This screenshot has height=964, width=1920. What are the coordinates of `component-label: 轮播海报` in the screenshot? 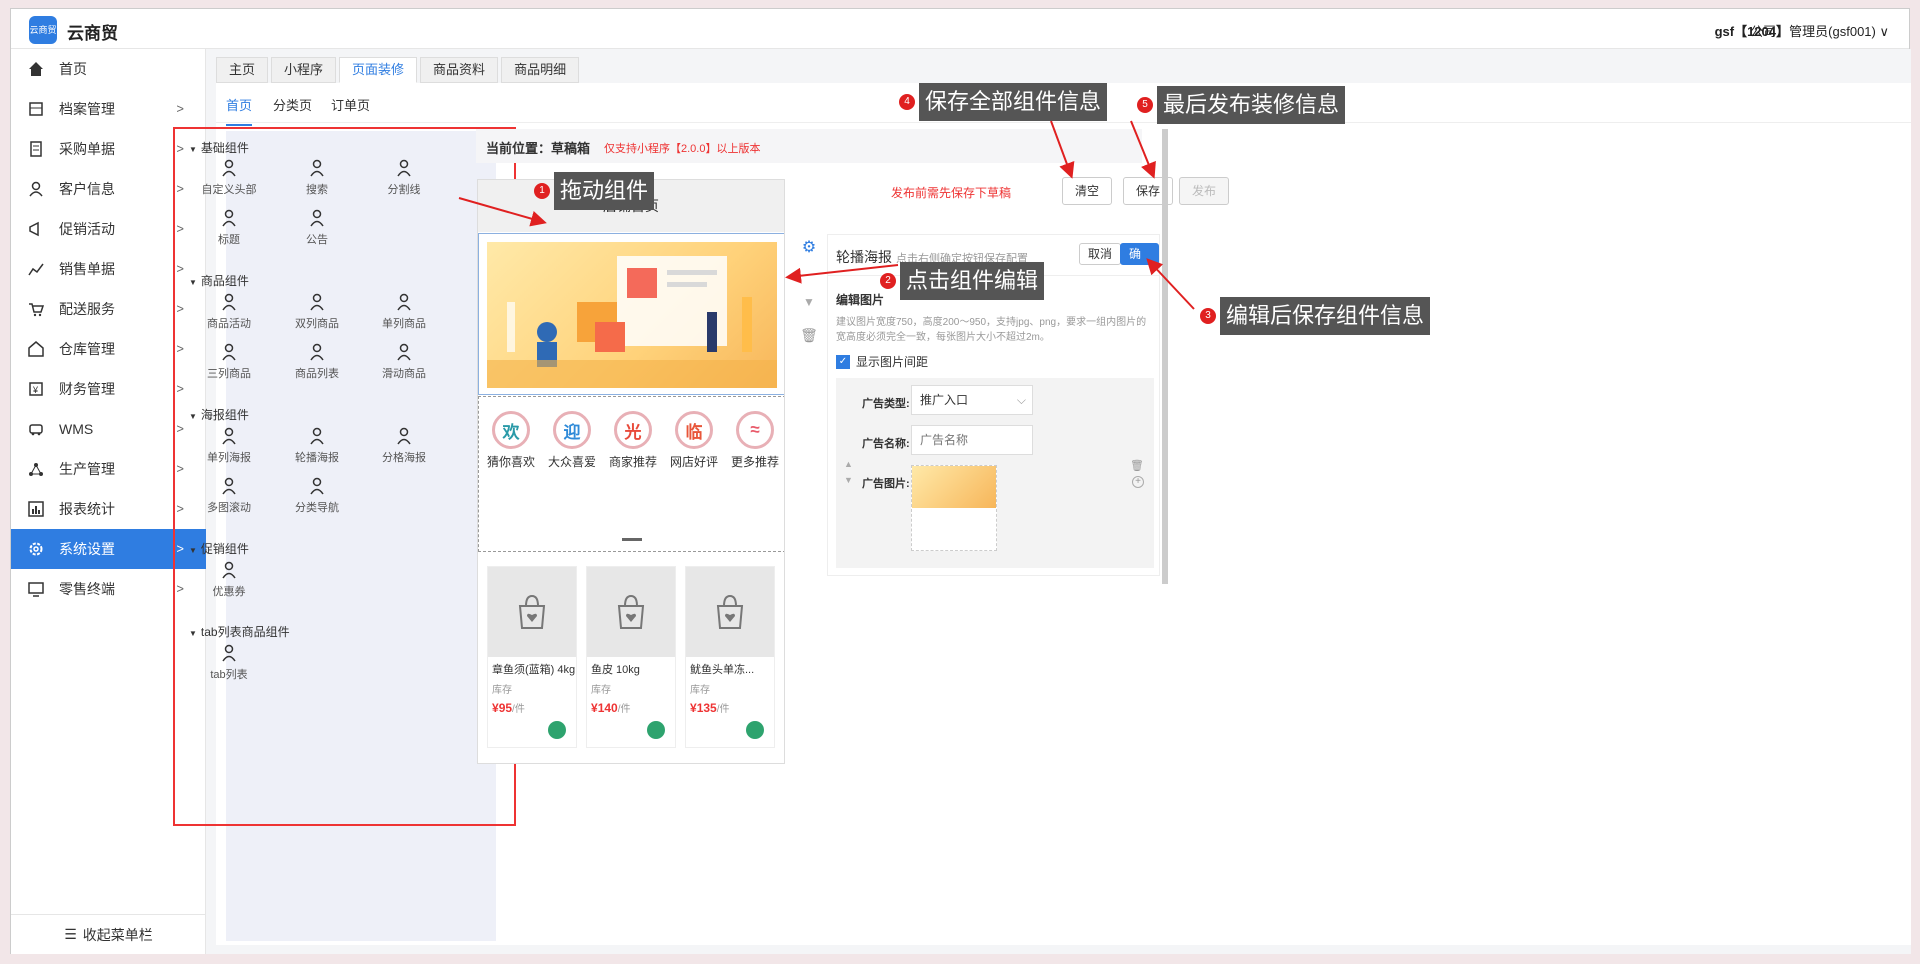 It's located at (317, 458).